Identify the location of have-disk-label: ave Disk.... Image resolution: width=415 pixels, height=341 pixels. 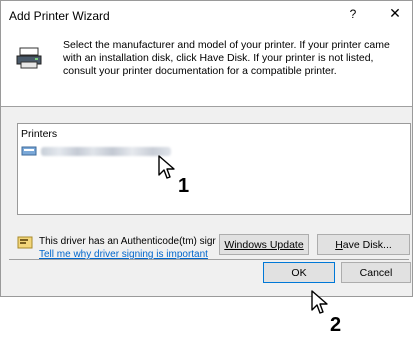
(367, 244).